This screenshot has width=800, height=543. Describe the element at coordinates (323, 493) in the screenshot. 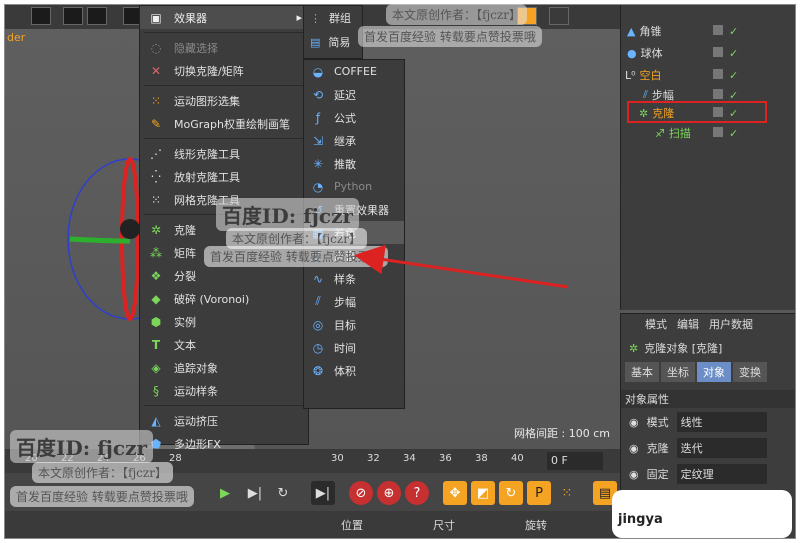

I see `goto-end-icon: ▶|` at that location.